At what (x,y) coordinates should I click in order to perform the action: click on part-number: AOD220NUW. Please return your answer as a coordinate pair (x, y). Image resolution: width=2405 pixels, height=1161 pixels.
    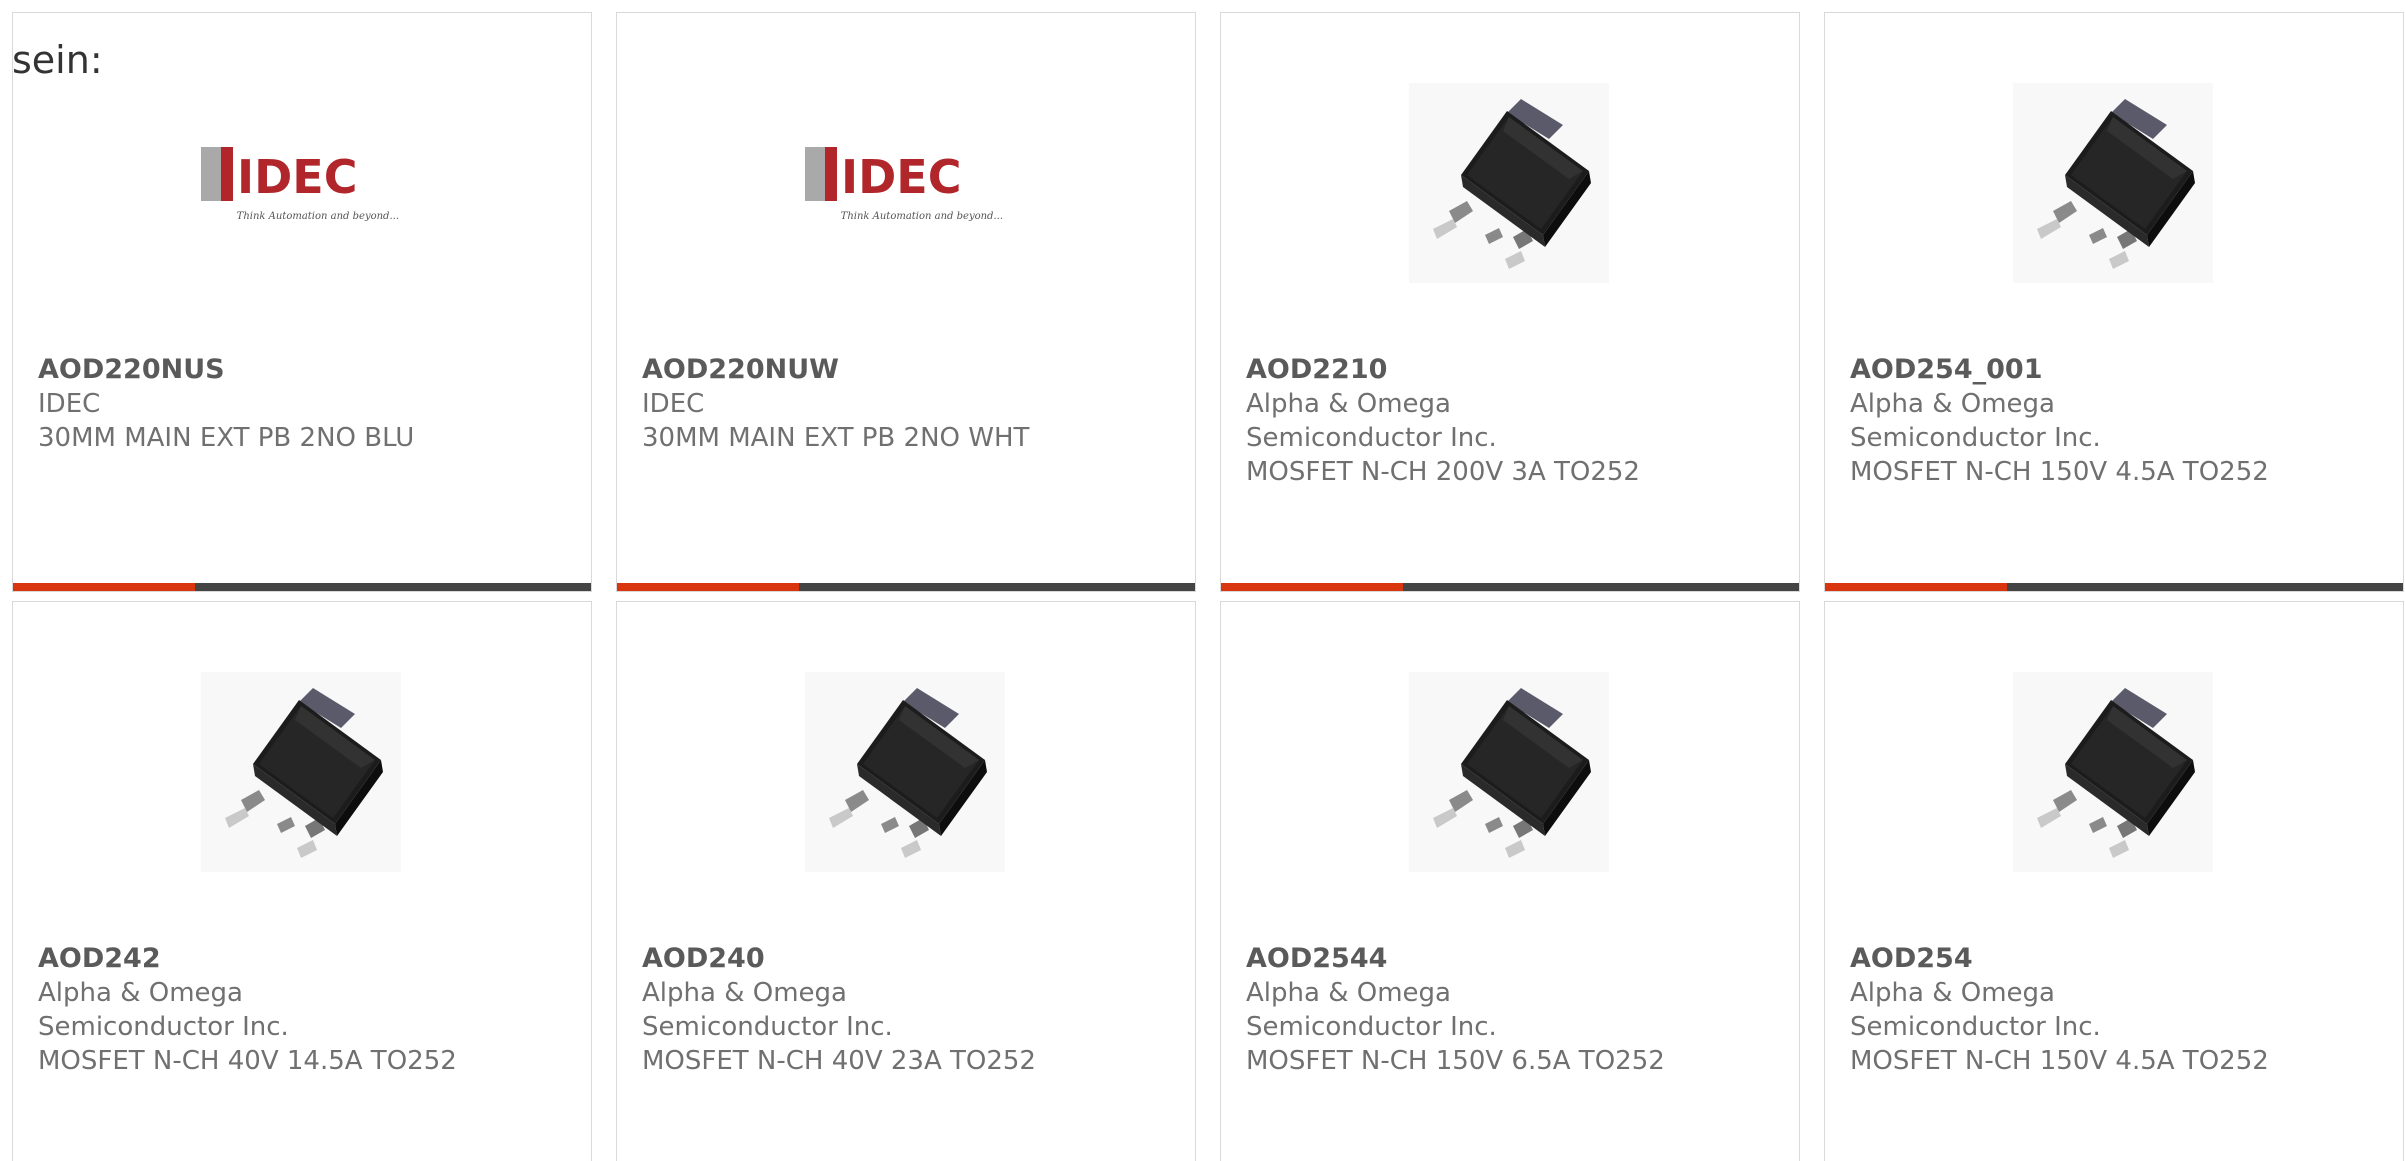
    Looking at the image, I should click on (912, 370).